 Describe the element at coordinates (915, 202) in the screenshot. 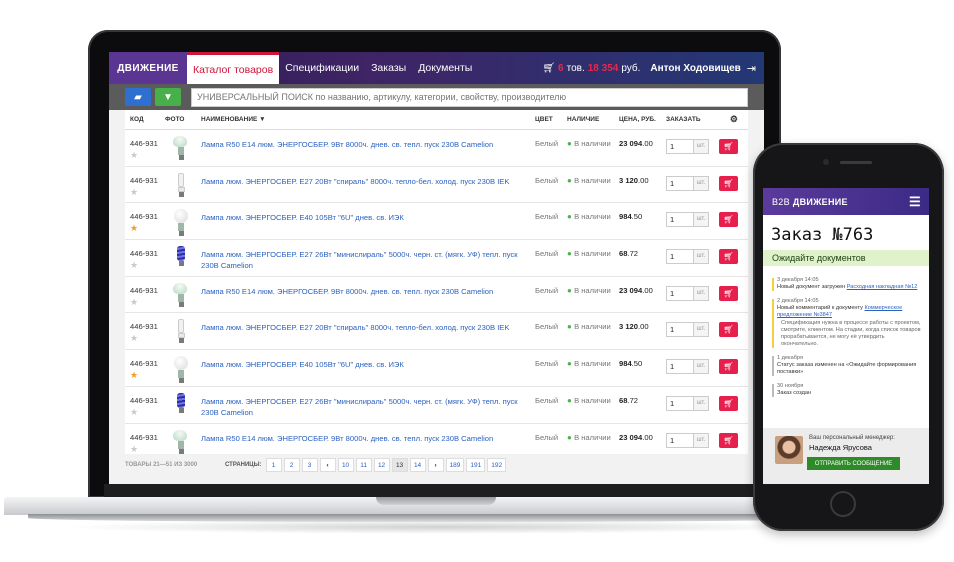

I see `menu-icon: ☰` at that location.